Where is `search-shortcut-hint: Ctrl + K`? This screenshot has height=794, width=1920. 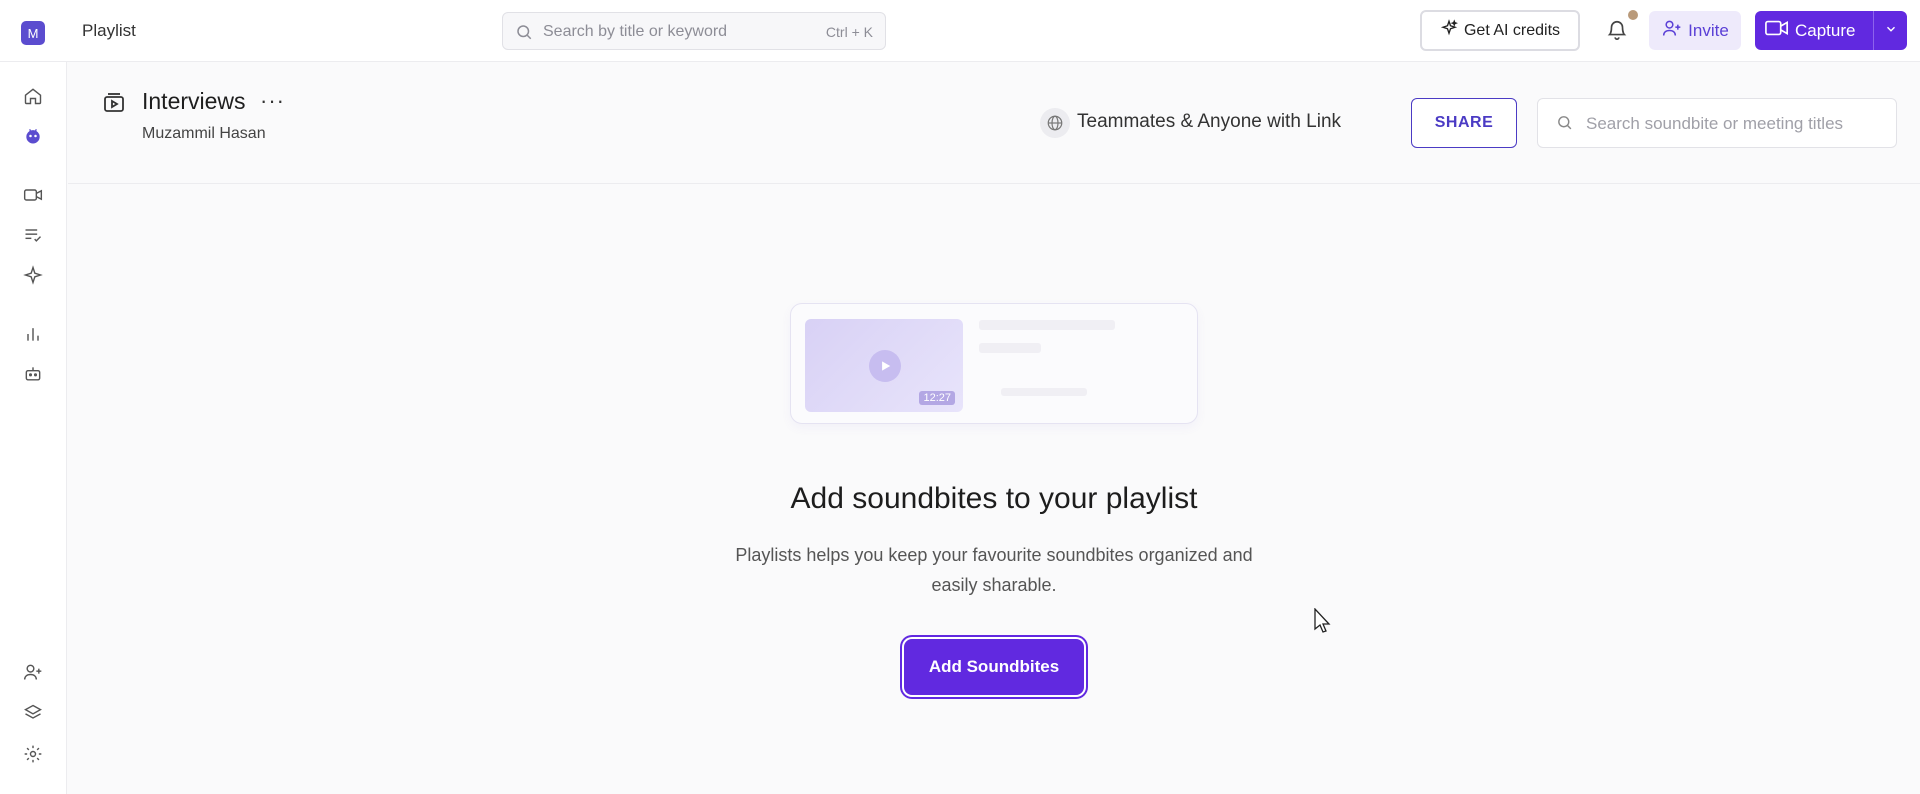
search-shortcut-hint: Ctrl + K is located at coordinates (849, 32).